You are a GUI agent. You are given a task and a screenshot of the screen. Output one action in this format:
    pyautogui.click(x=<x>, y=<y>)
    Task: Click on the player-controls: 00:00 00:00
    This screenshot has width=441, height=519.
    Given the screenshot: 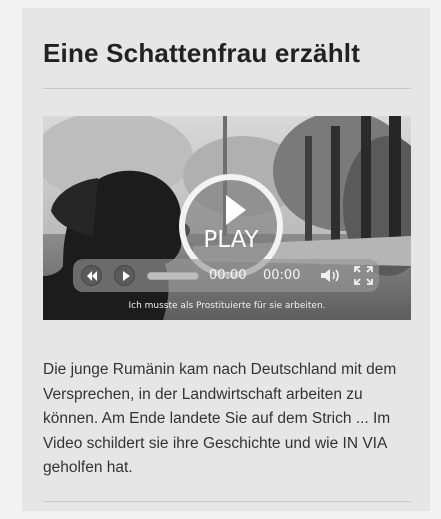 What is the action you would take?
    pyautogui.click(x=226, y=275)
    